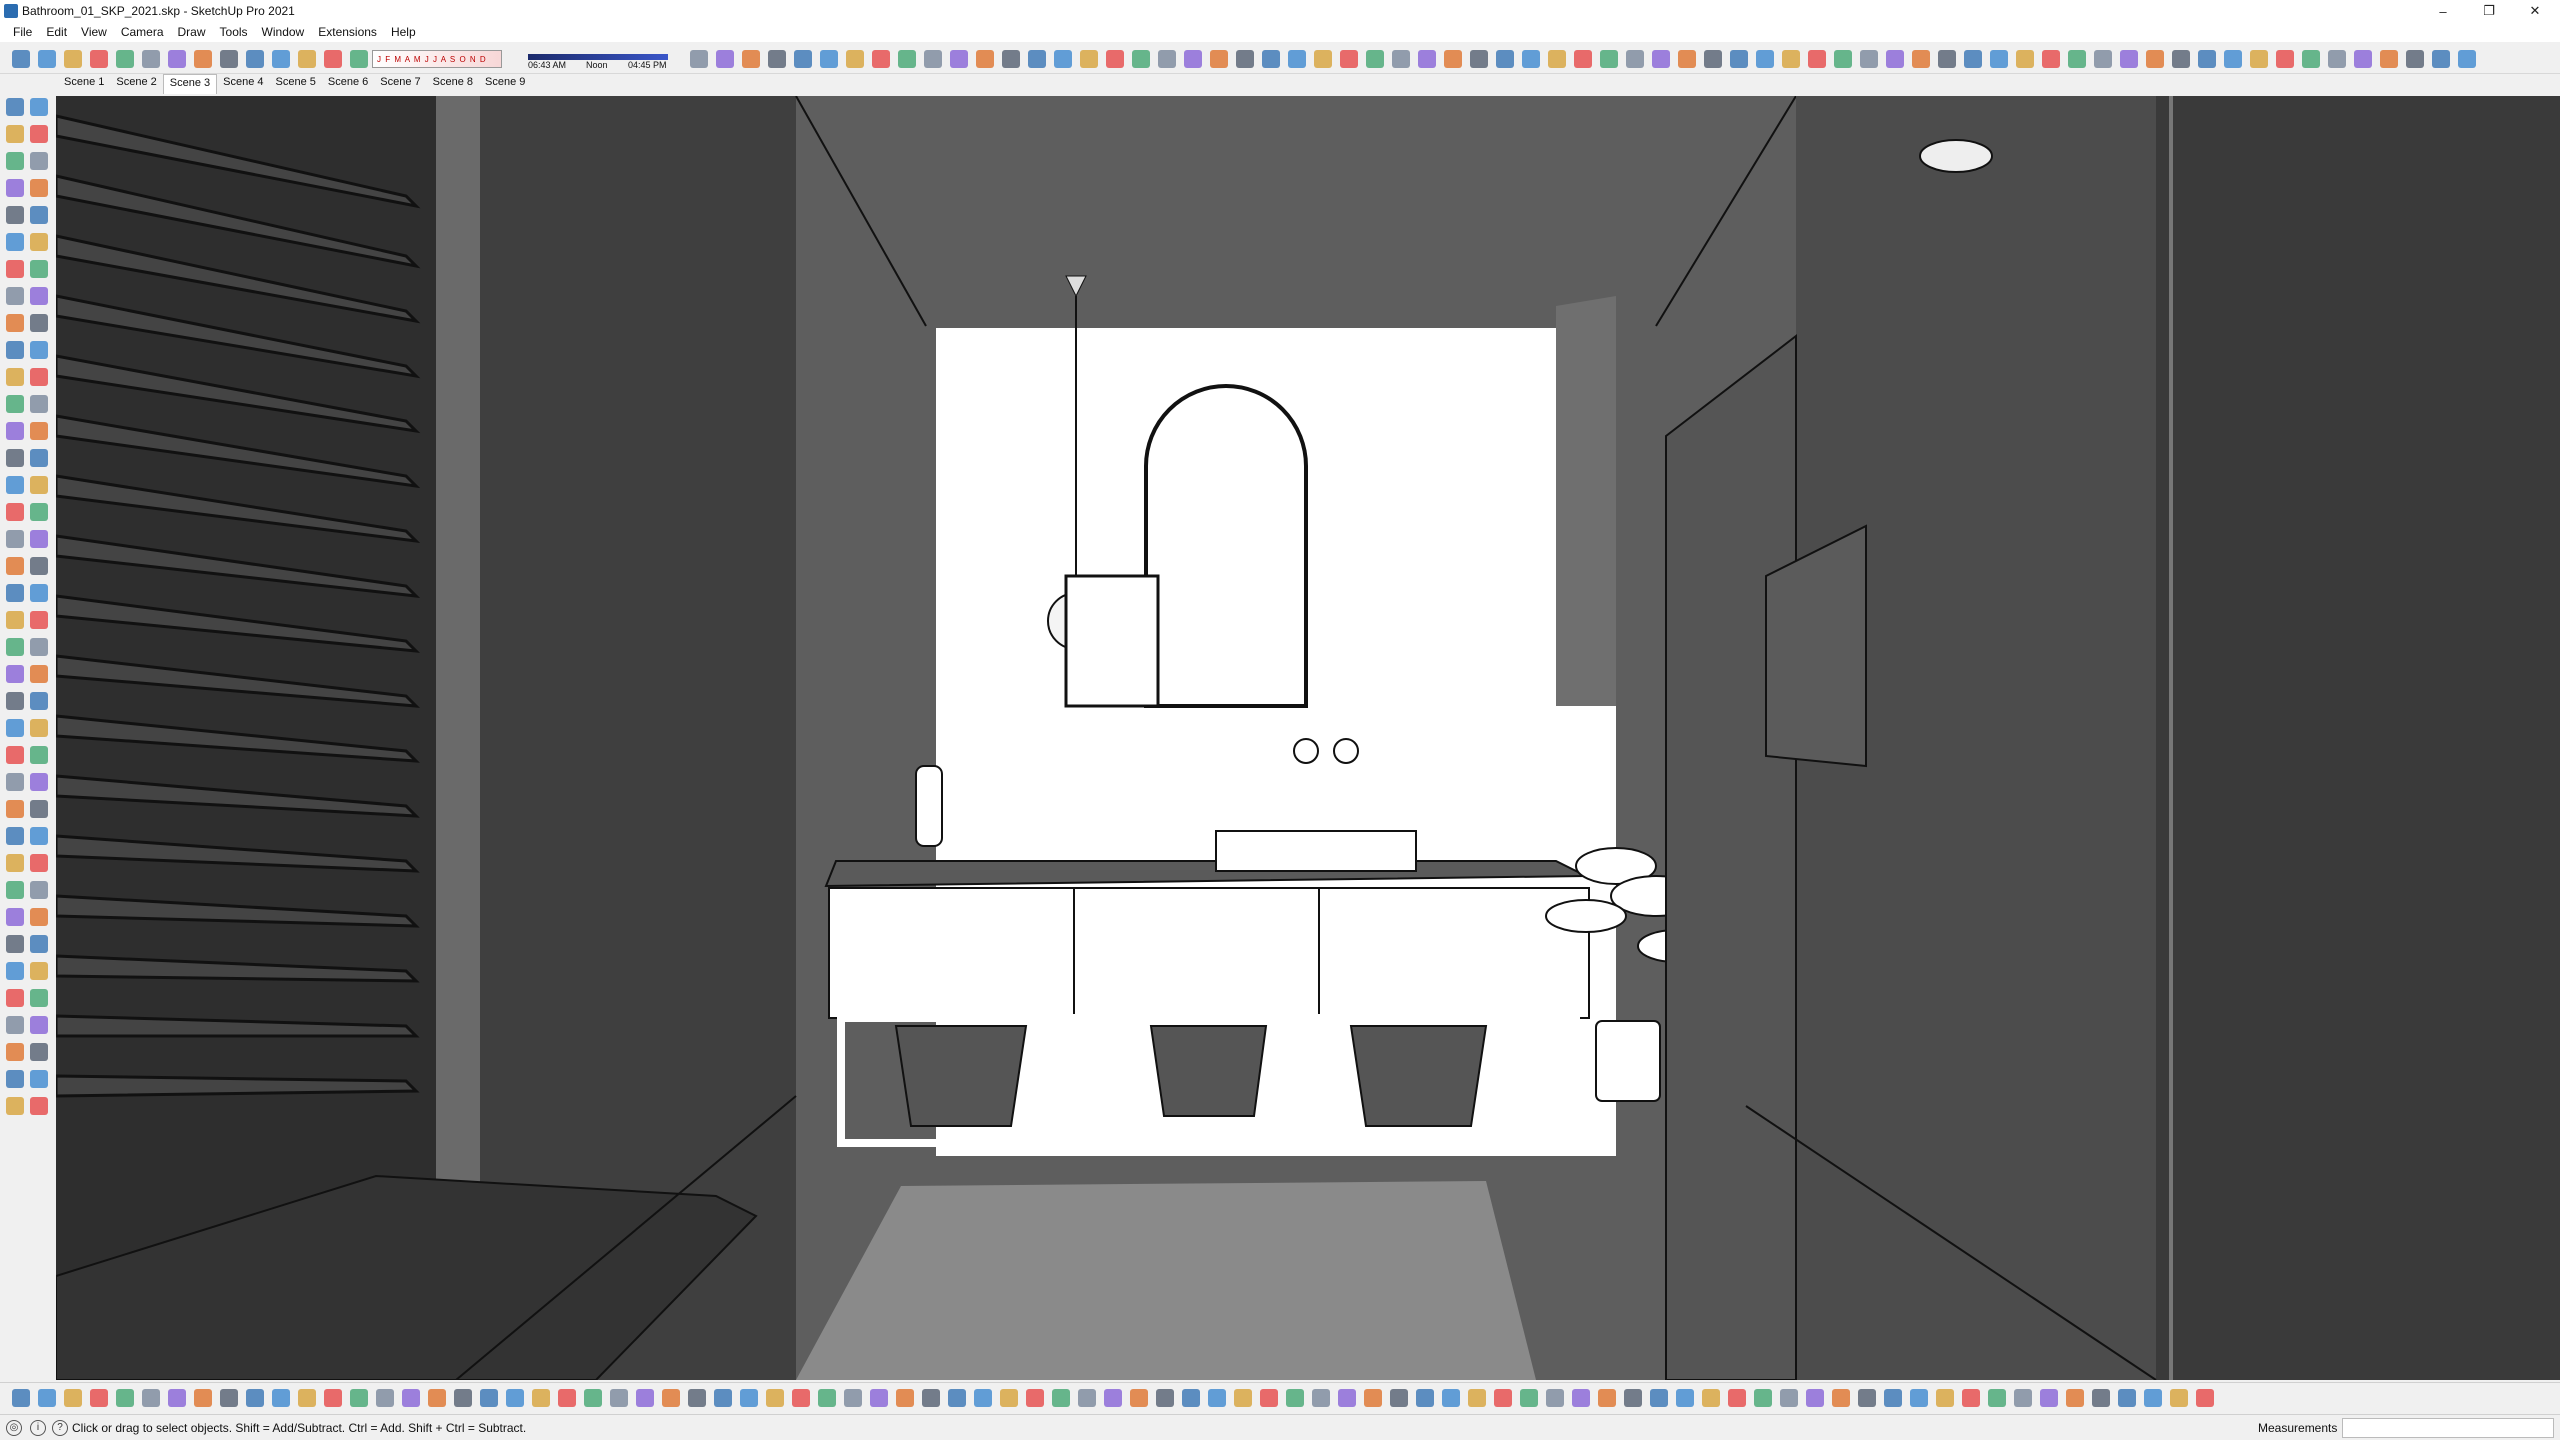  I want to click on menu-file: File, so click(22, 32).